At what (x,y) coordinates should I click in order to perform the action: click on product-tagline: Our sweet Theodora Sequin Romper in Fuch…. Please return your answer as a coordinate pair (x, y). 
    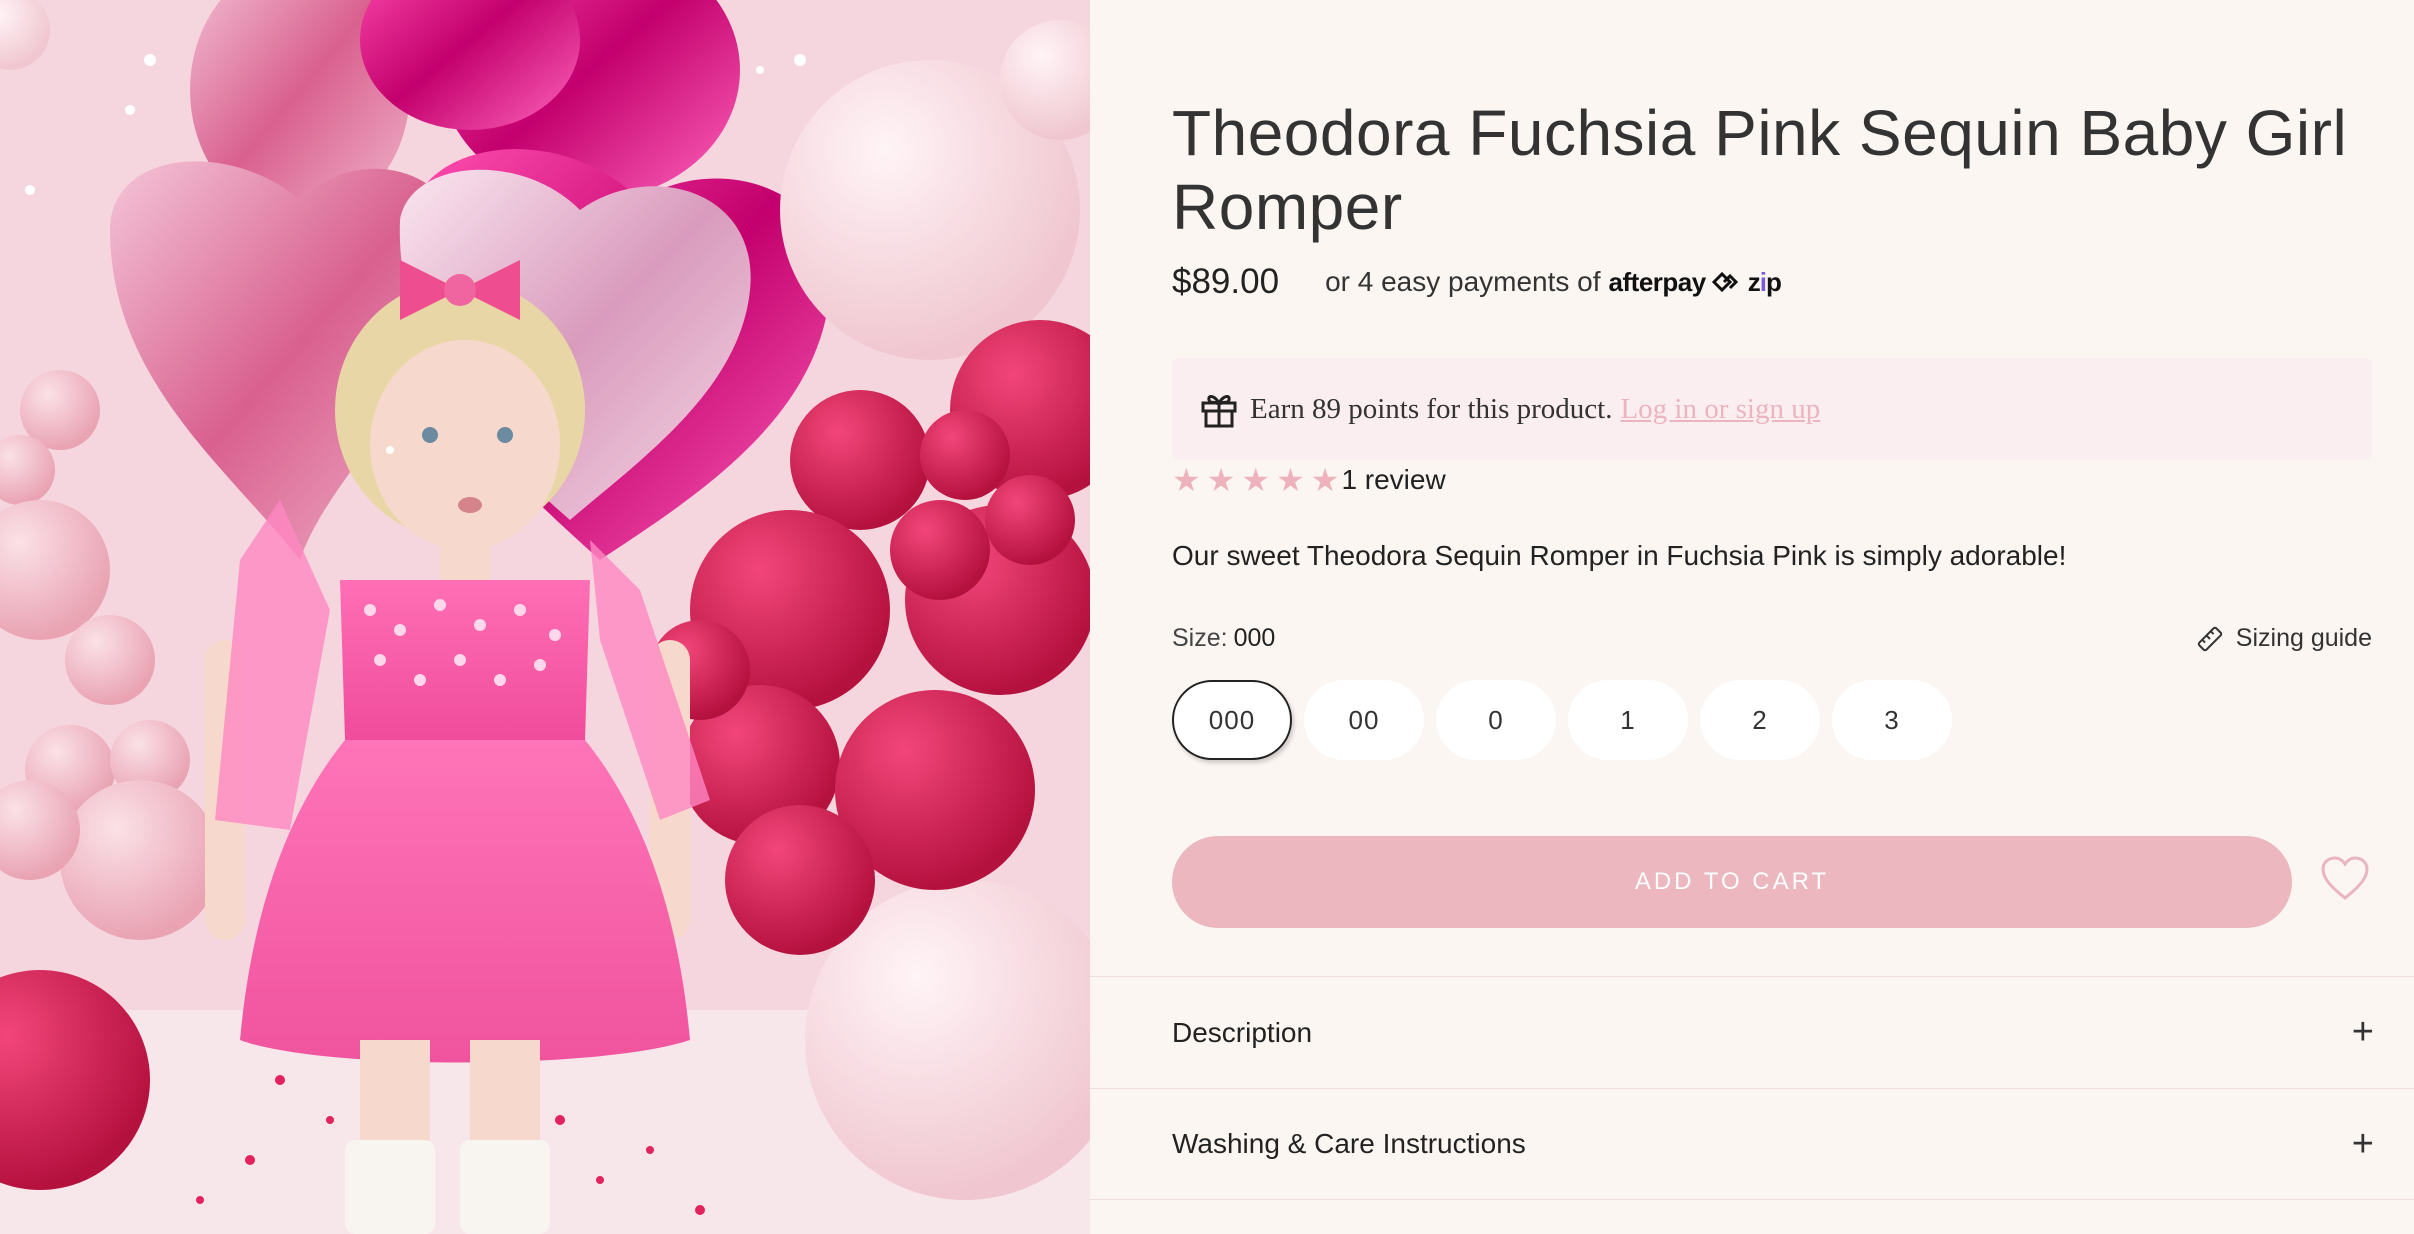
    Looking at the image, I should click on (1619, 555).